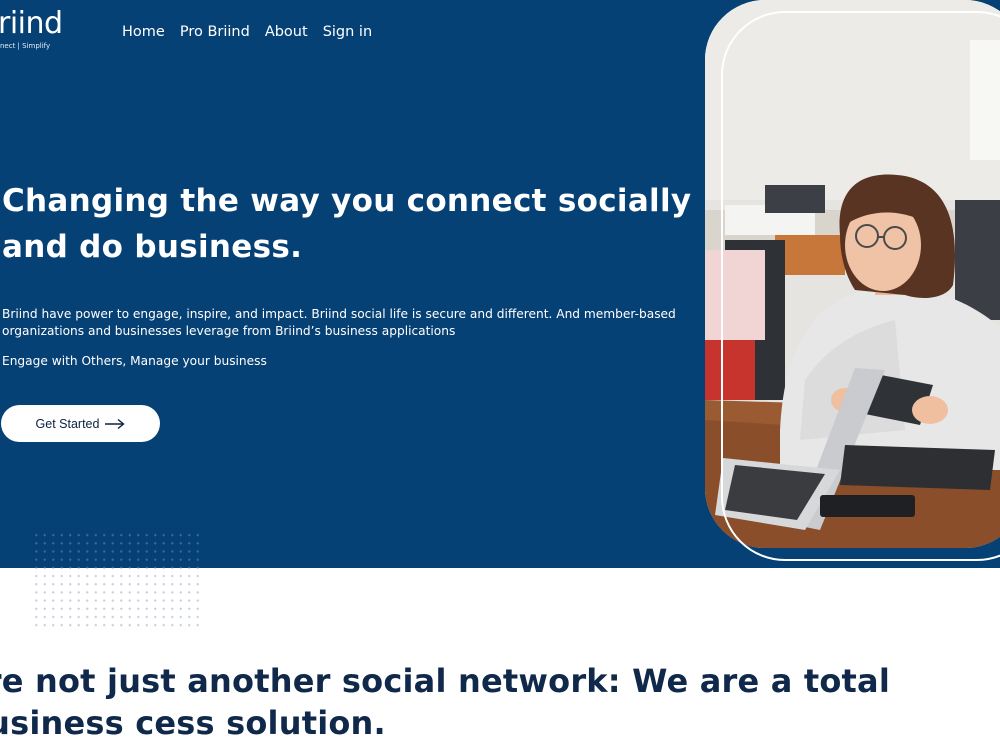 The height and width of the screenshot is (750, 1000). What do you see at coordinates (115, 423) in the screenshot?
I see `arrow-right-icon` at bounding box center [115, 423].